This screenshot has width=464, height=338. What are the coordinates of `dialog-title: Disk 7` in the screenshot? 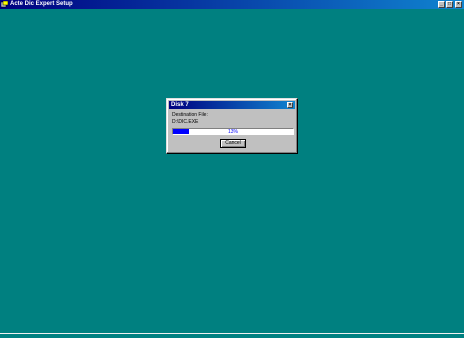 It's located at (180, 105).